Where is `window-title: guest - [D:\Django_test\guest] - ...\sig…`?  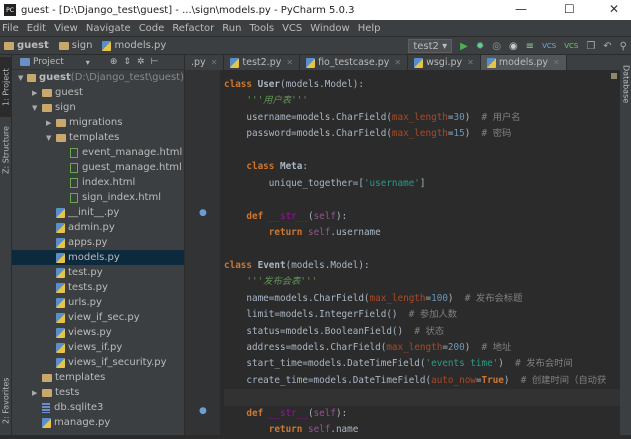
window-title: guest - [D:\Django_test\guest] - ...\sig… is located at coordinates (188, 10).